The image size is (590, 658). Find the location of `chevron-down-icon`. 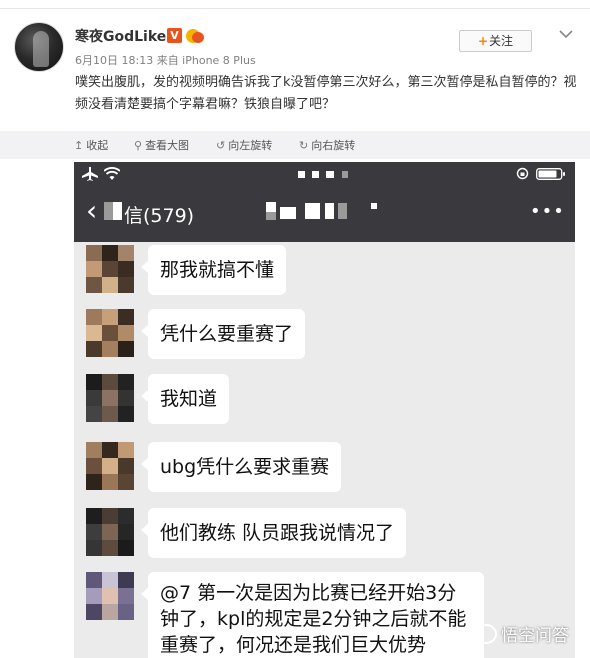

chevron-down-icon is located at coordinates (566, 34).